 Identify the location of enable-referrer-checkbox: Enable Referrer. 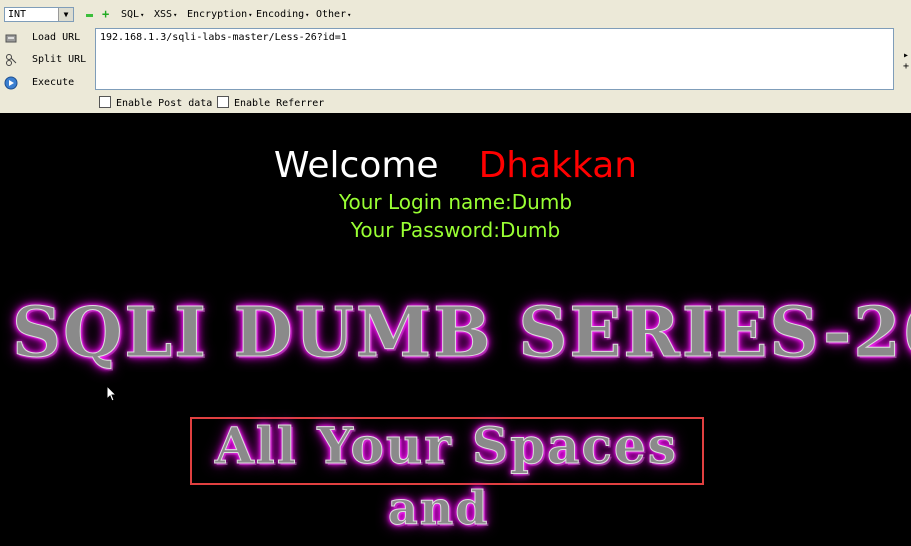
(270, 102).